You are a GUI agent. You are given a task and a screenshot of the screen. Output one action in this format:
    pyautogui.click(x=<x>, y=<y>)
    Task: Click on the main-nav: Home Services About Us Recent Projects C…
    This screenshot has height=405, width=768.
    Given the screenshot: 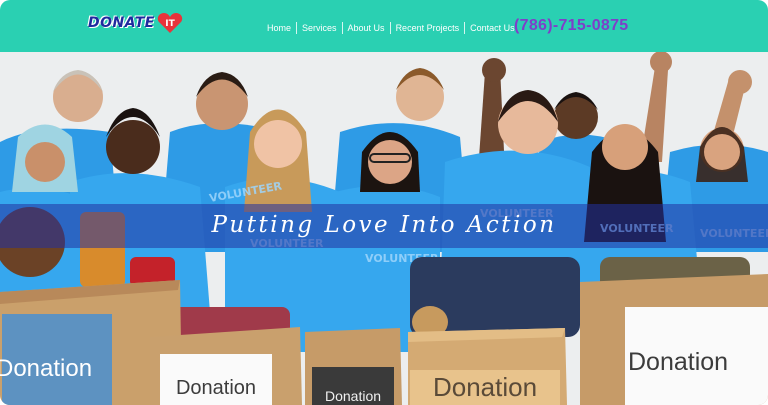 What is the action you would take?
    pyautogui.click(x=391, y=28)
    